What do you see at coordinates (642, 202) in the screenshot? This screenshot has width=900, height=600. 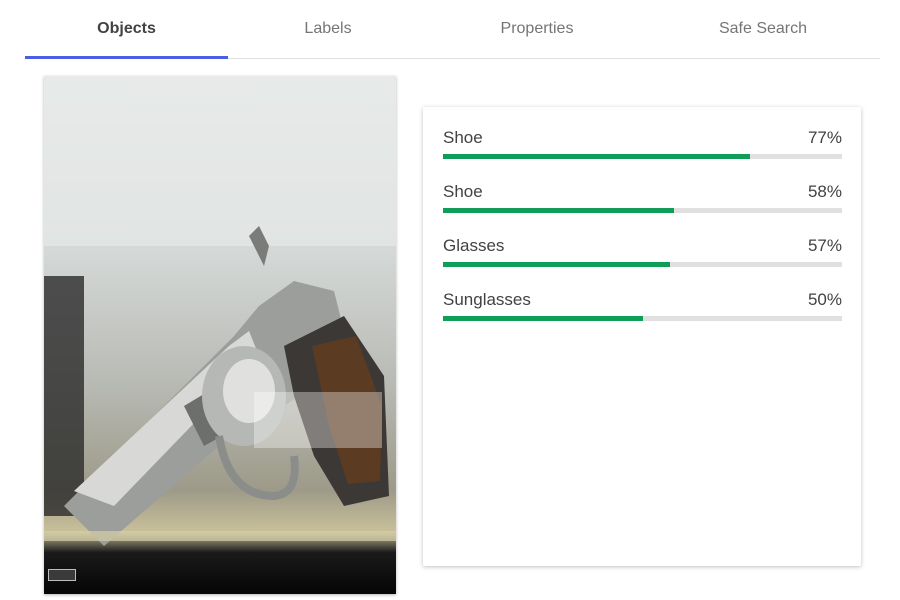 I see `result-row: Shoe 58%` at bounding box center [642, 202].